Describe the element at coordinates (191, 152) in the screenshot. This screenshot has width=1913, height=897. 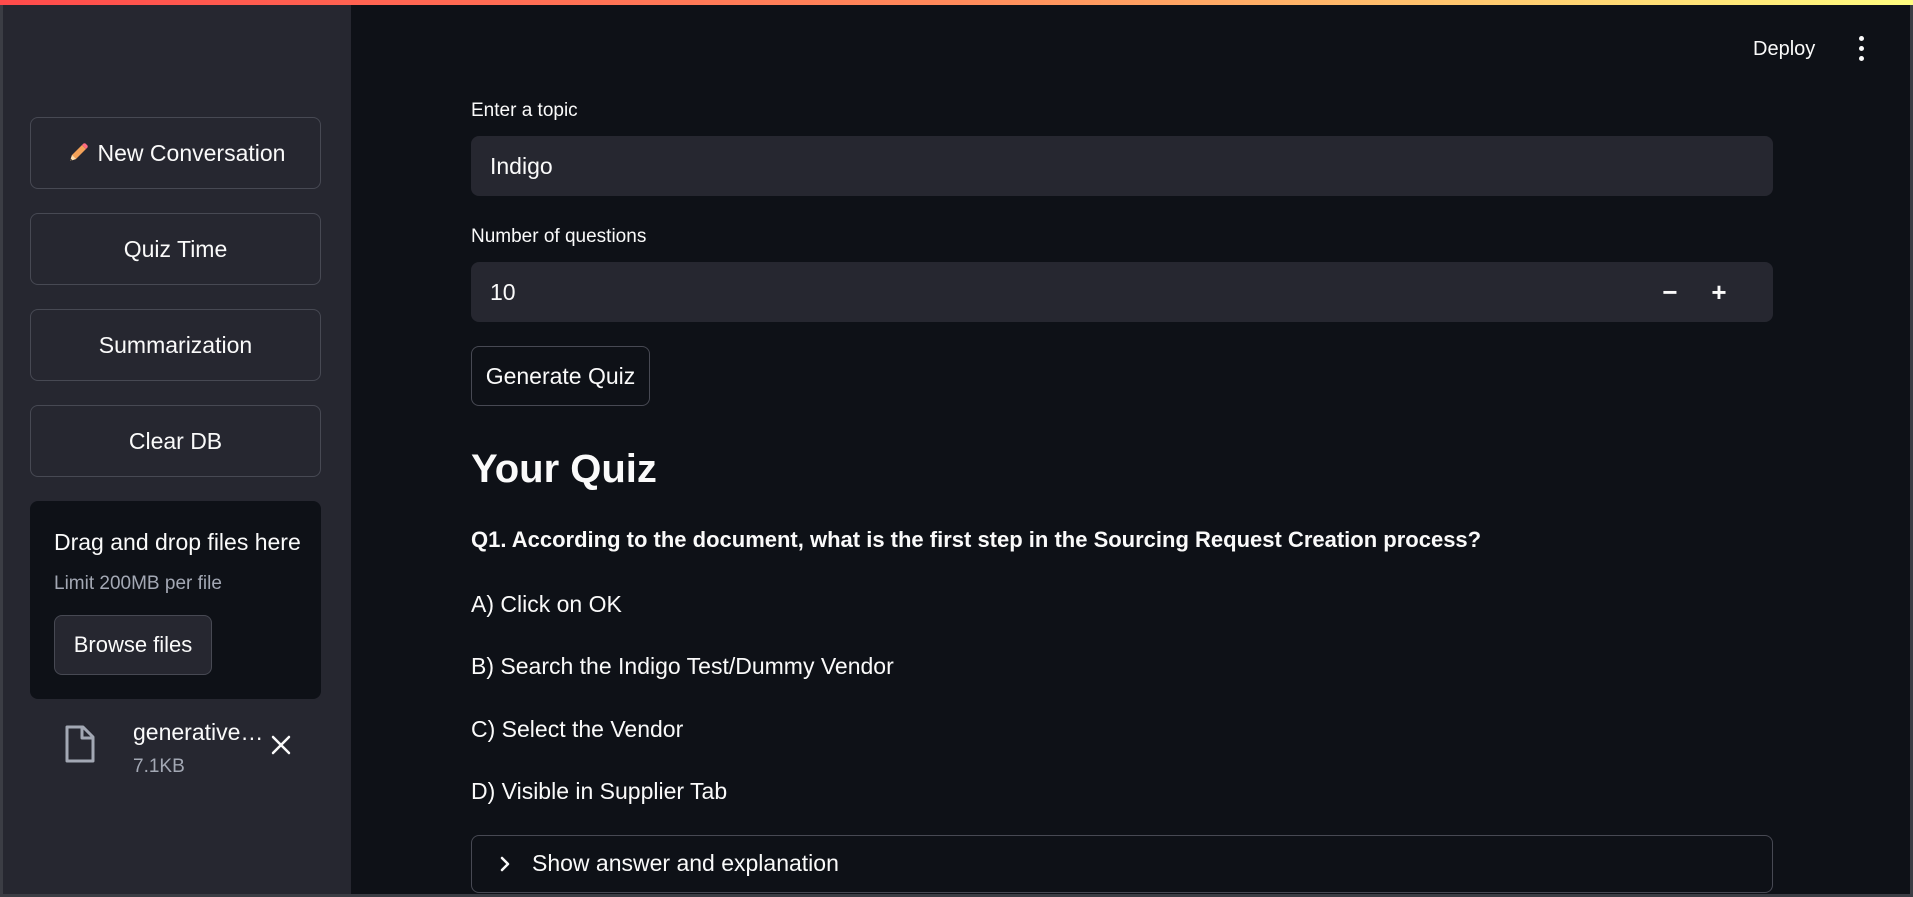
I see `new-conversation-label: New Conversation` at that location.